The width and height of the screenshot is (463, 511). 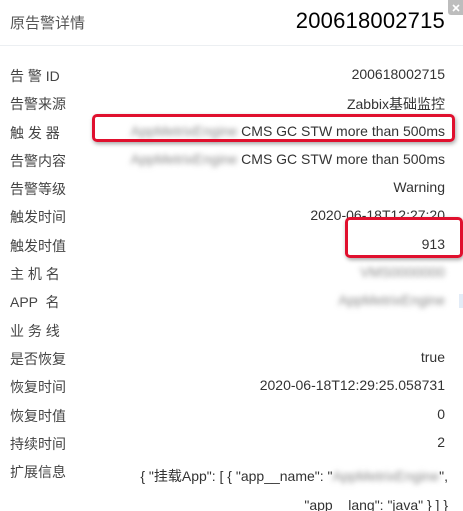 I want to click on redacted-text: VMS0000000, so click(x=402, y=272).